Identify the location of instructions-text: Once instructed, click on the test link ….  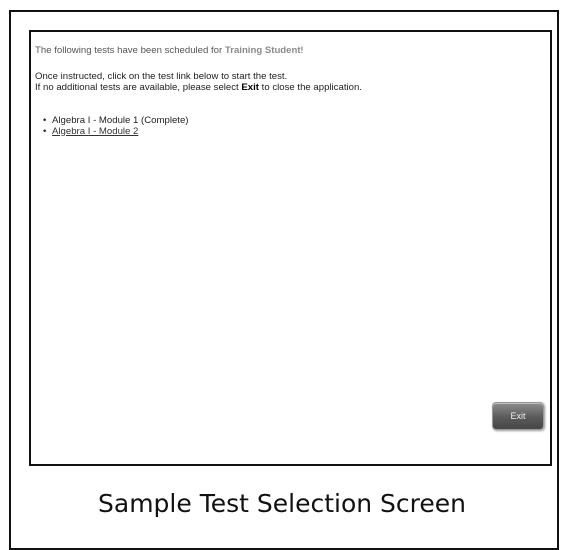
(198, 82).